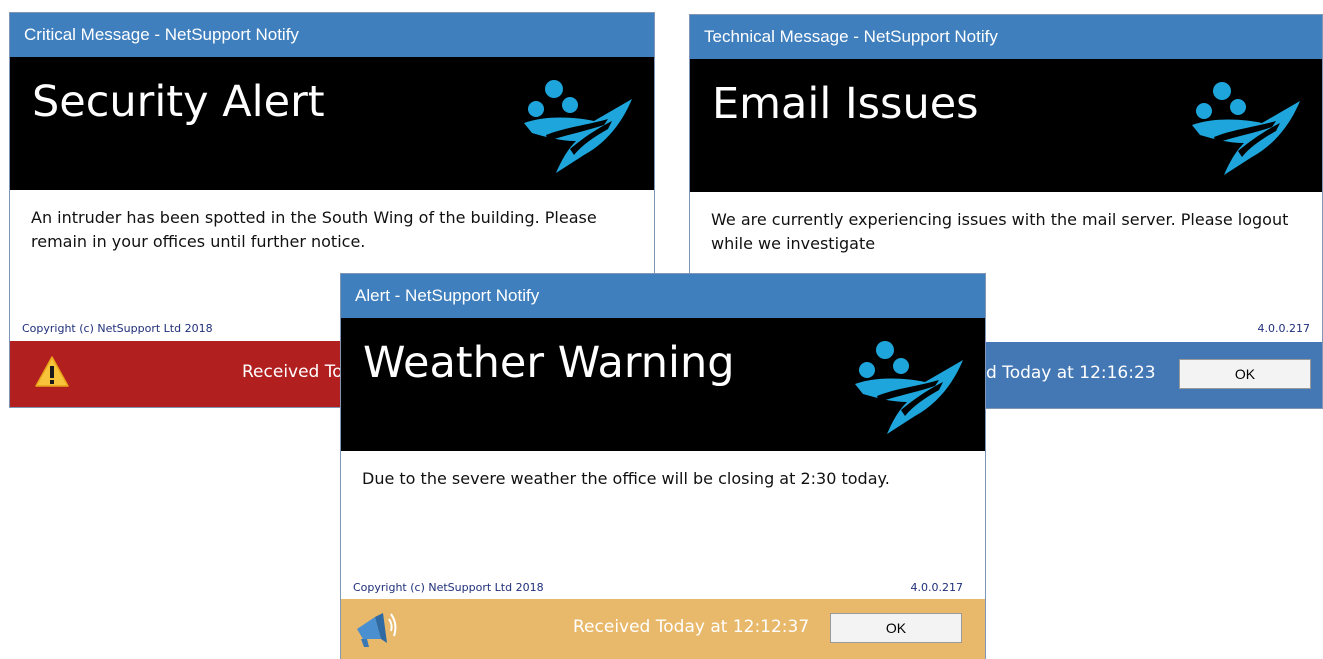  Describe the element at coordinates (292, 372) in the screenshot. I see `received-time-text: Received To` at that location.